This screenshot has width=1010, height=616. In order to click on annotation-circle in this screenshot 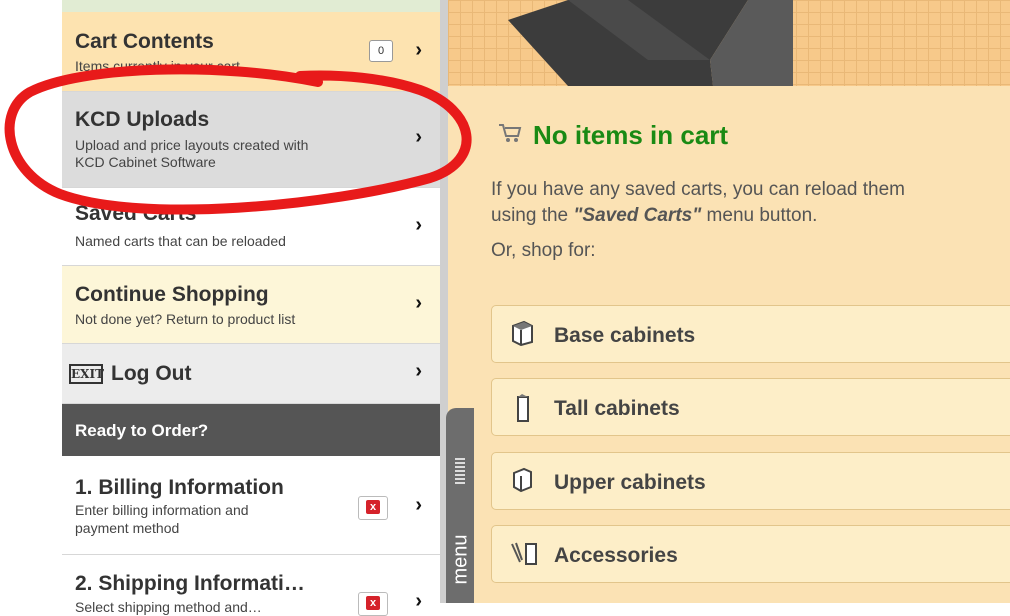, I will do `click(238, 139)`.